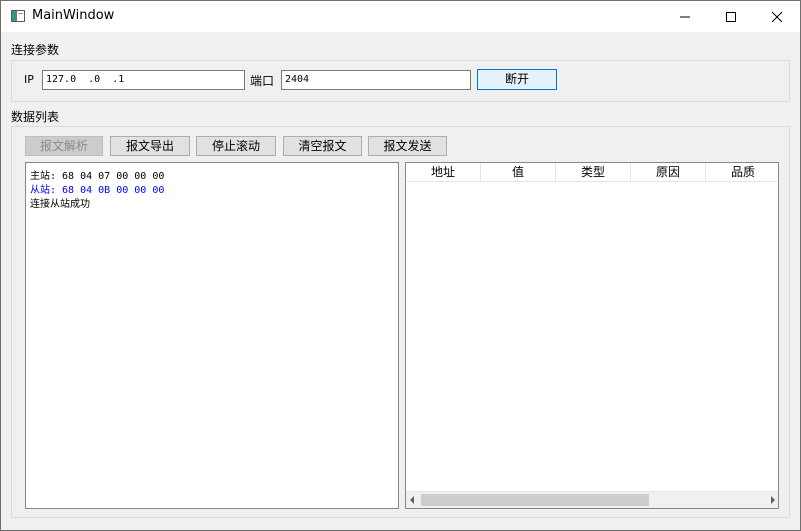  Describe the element at coordinates (150, 146) in the screenshot. I see `export-message-button: 报文导出` at that location.